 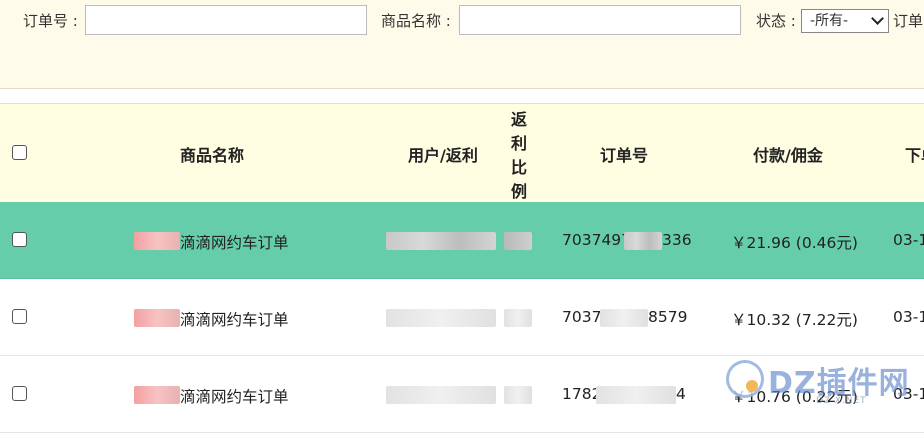 What do you see at coordinates (788, 155) in the screenshot?
I see `header-payment-commission: 付款/佣金` at bounding box center [788, 155].